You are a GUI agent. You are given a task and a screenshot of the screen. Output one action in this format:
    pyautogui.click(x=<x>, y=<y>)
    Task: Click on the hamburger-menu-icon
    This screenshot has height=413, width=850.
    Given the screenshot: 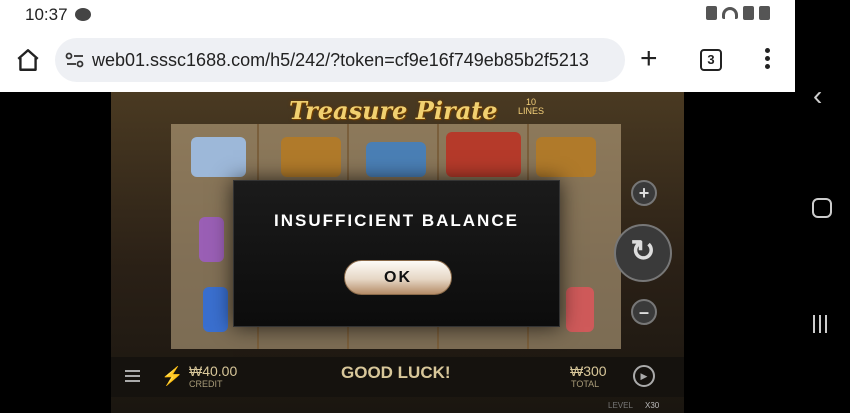 What is the action you would take?
    pyautogui.click(x=132, y=376)
    